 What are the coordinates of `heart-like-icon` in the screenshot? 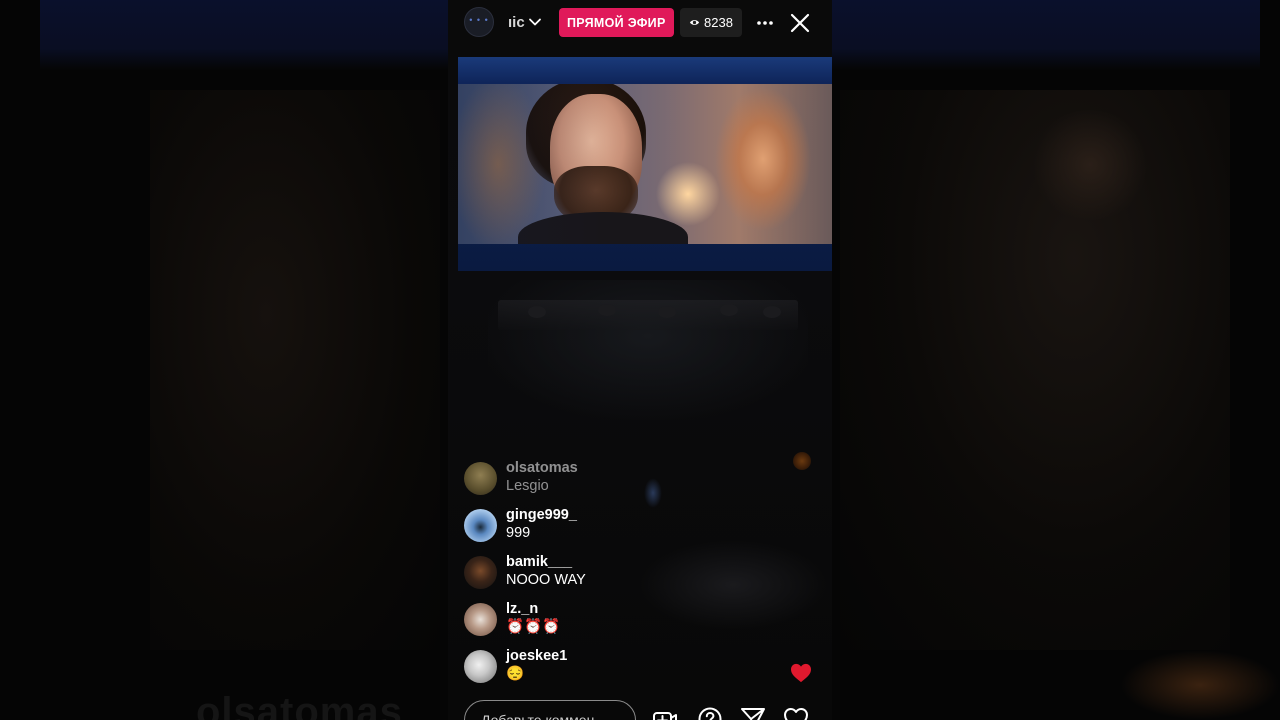 It's located at (796, 713).